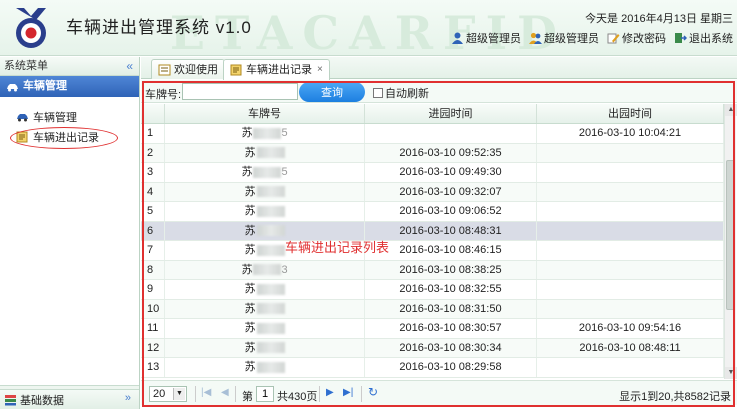 The width and height of the screenshot is (737, 409). What do you see at coordinates (330, 392) in the screenshot?
I see `next-page-icon: ▶` at bounding box center [330, 392].